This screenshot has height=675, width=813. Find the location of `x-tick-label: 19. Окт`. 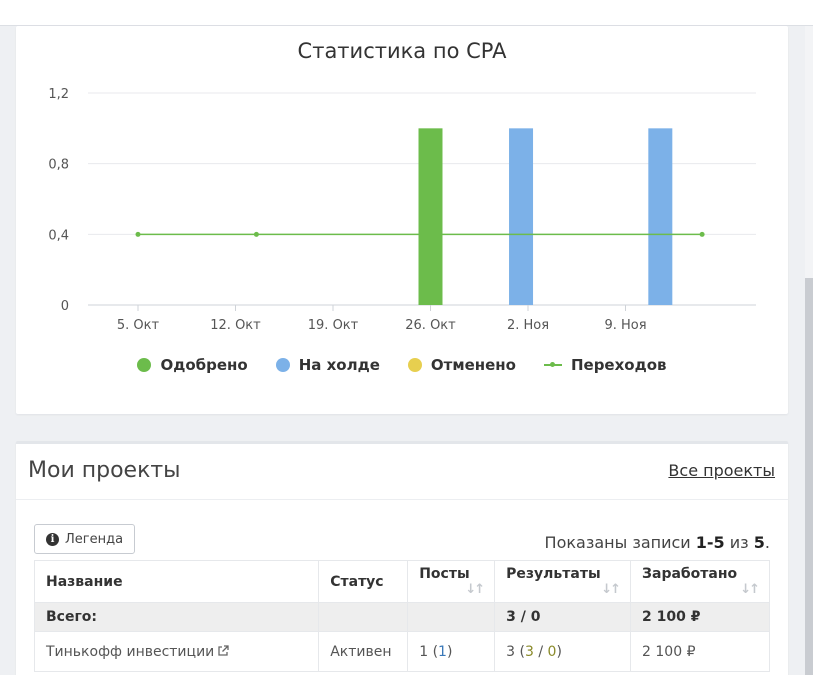

x-tick-label: 19. Окт is located at coordinates (333, 325).